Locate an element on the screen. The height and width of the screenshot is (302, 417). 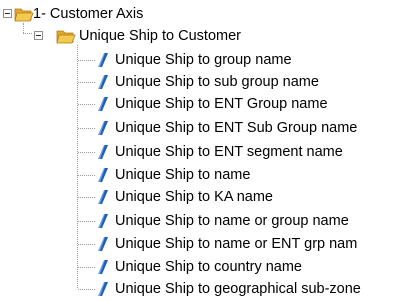
tree-item-label: Unique Ship to ENT Sub Group name is located at coordinates (236, 128).